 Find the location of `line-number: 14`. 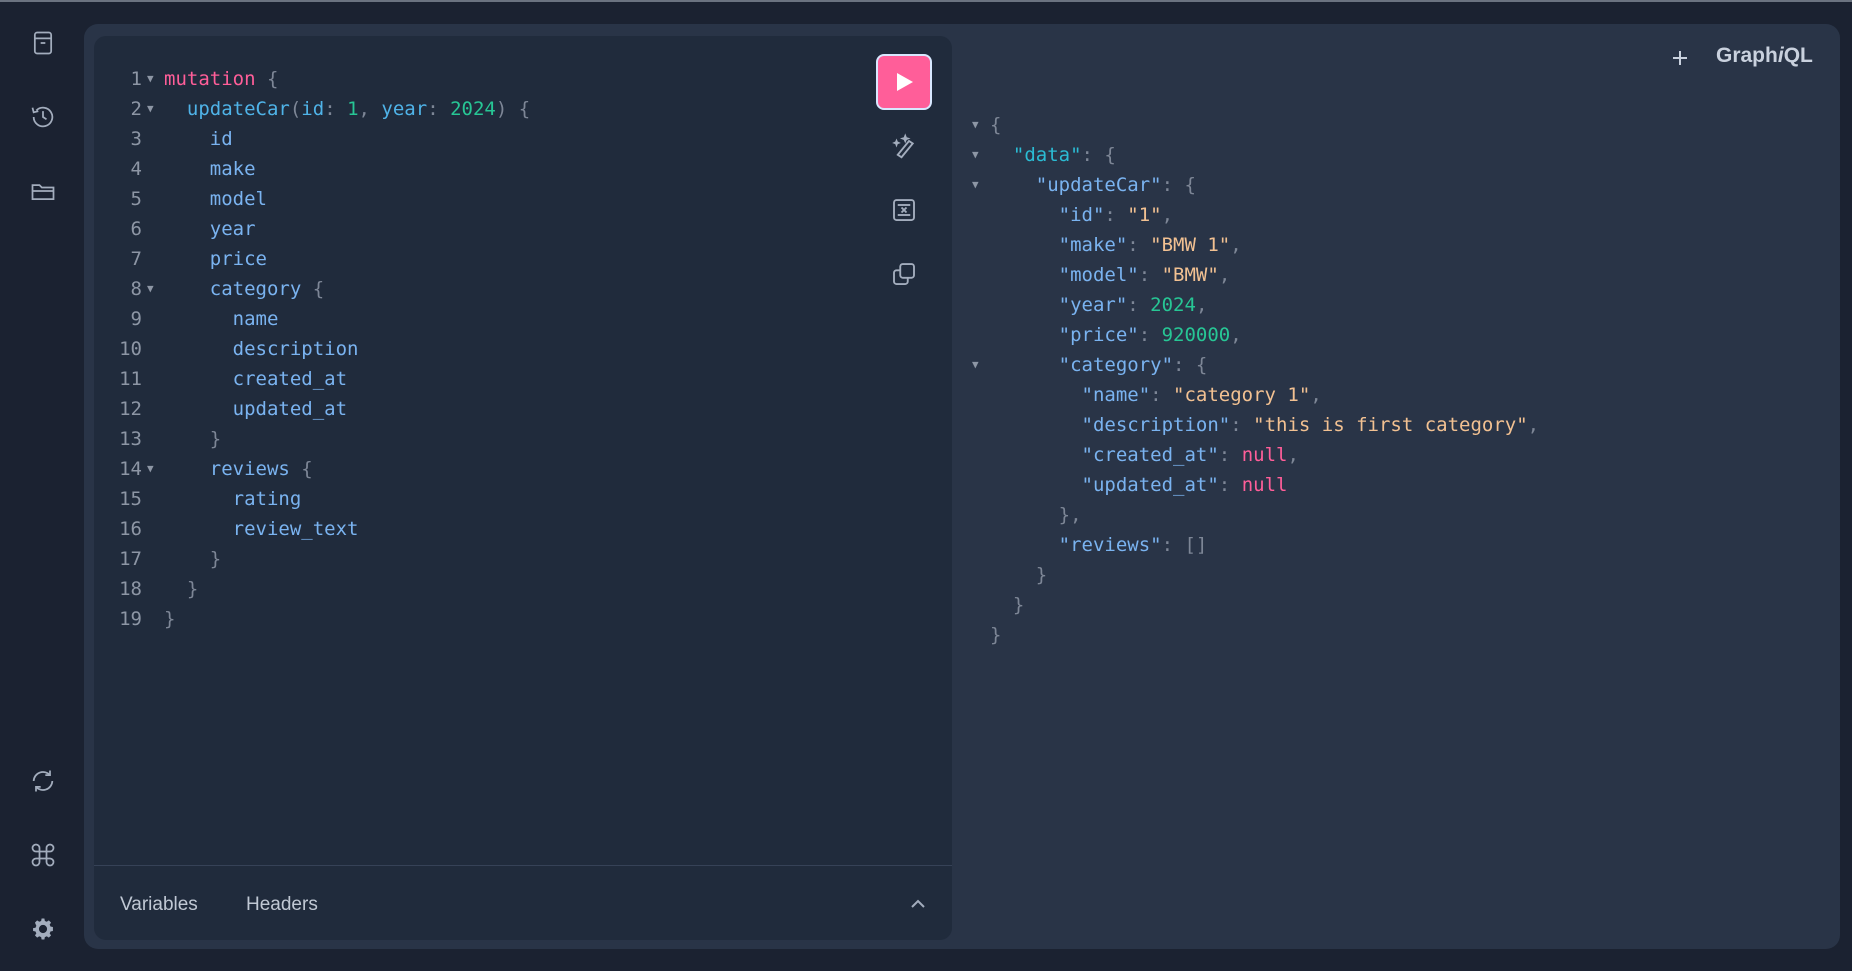

line-number: 14 is located at coordinates (130, 469).